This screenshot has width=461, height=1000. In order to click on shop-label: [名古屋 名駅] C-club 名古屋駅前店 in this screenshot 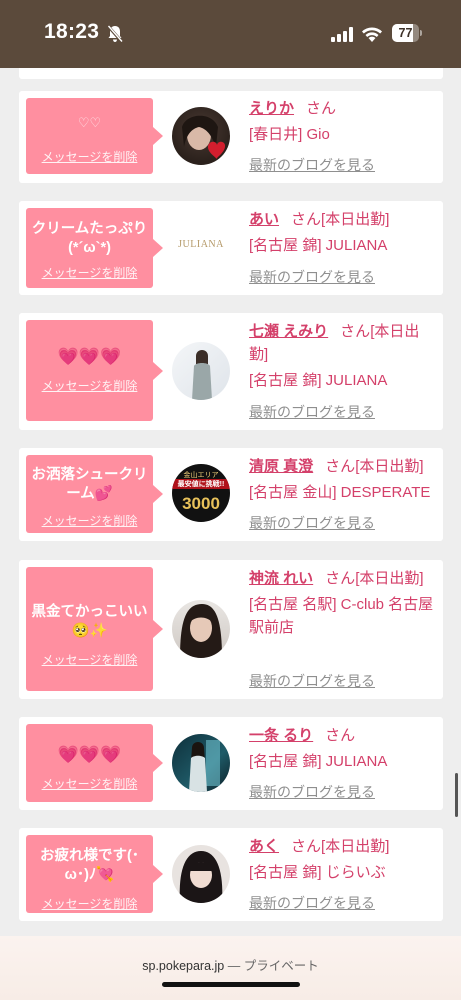, I will do `click(341, 616)`.